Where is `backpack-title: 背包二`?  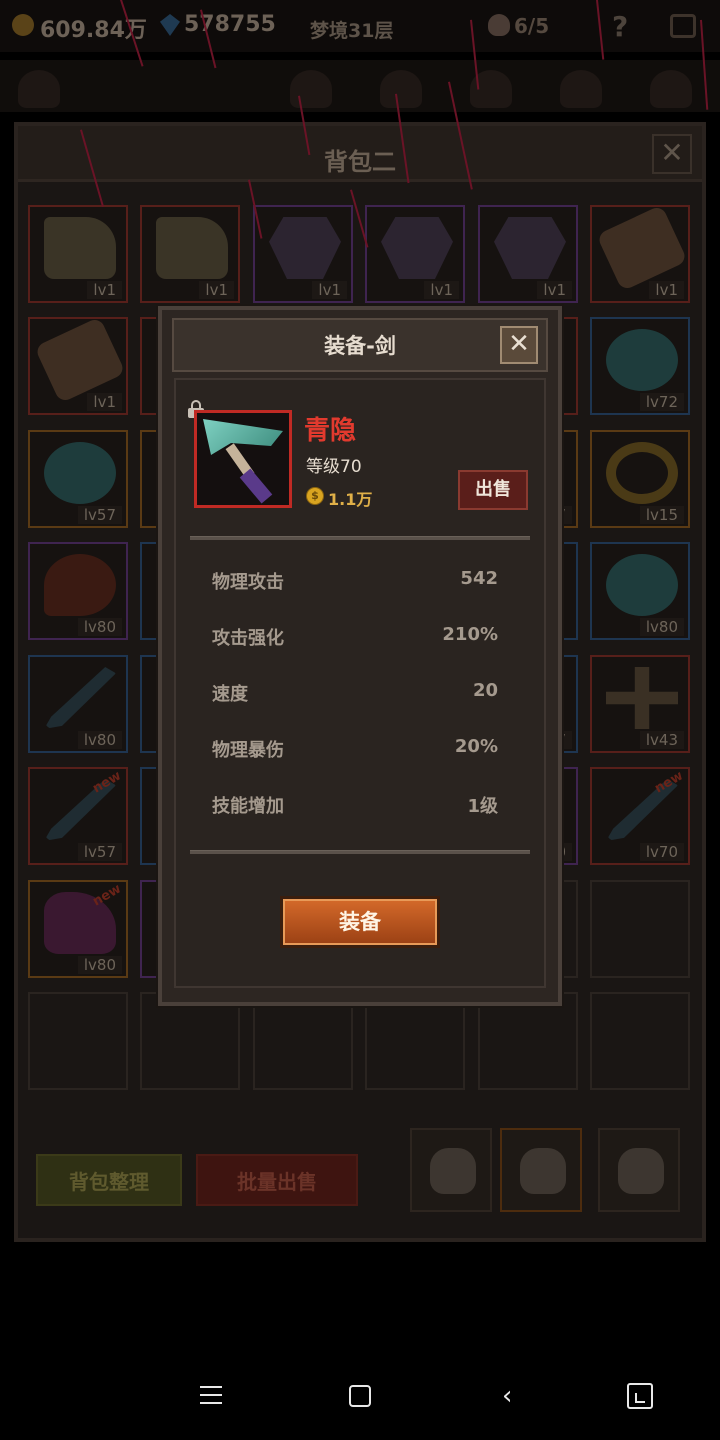
backpack-title: 背包二 is located at coordinates (360, 162).